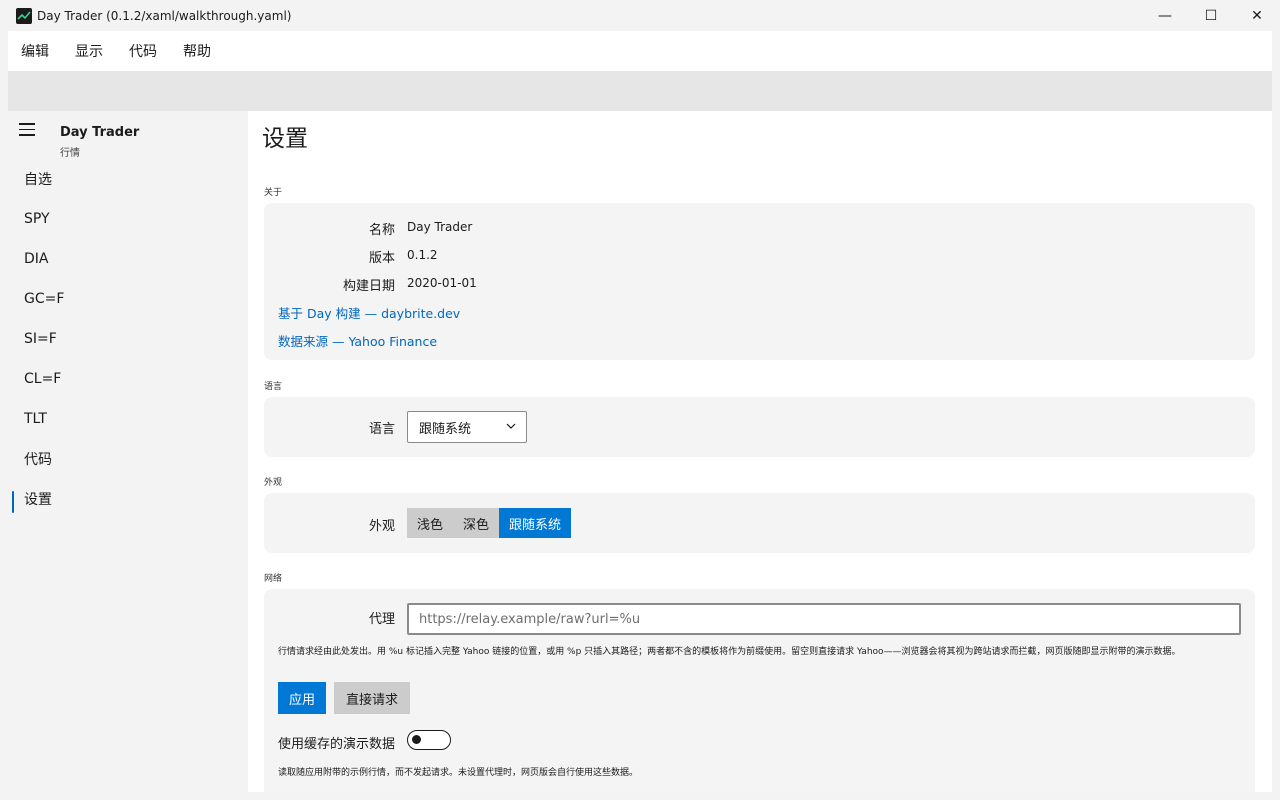  Describe the element at coordinates (273, 193) in the screenshot. I see `section-about-label: 关于` at that location.